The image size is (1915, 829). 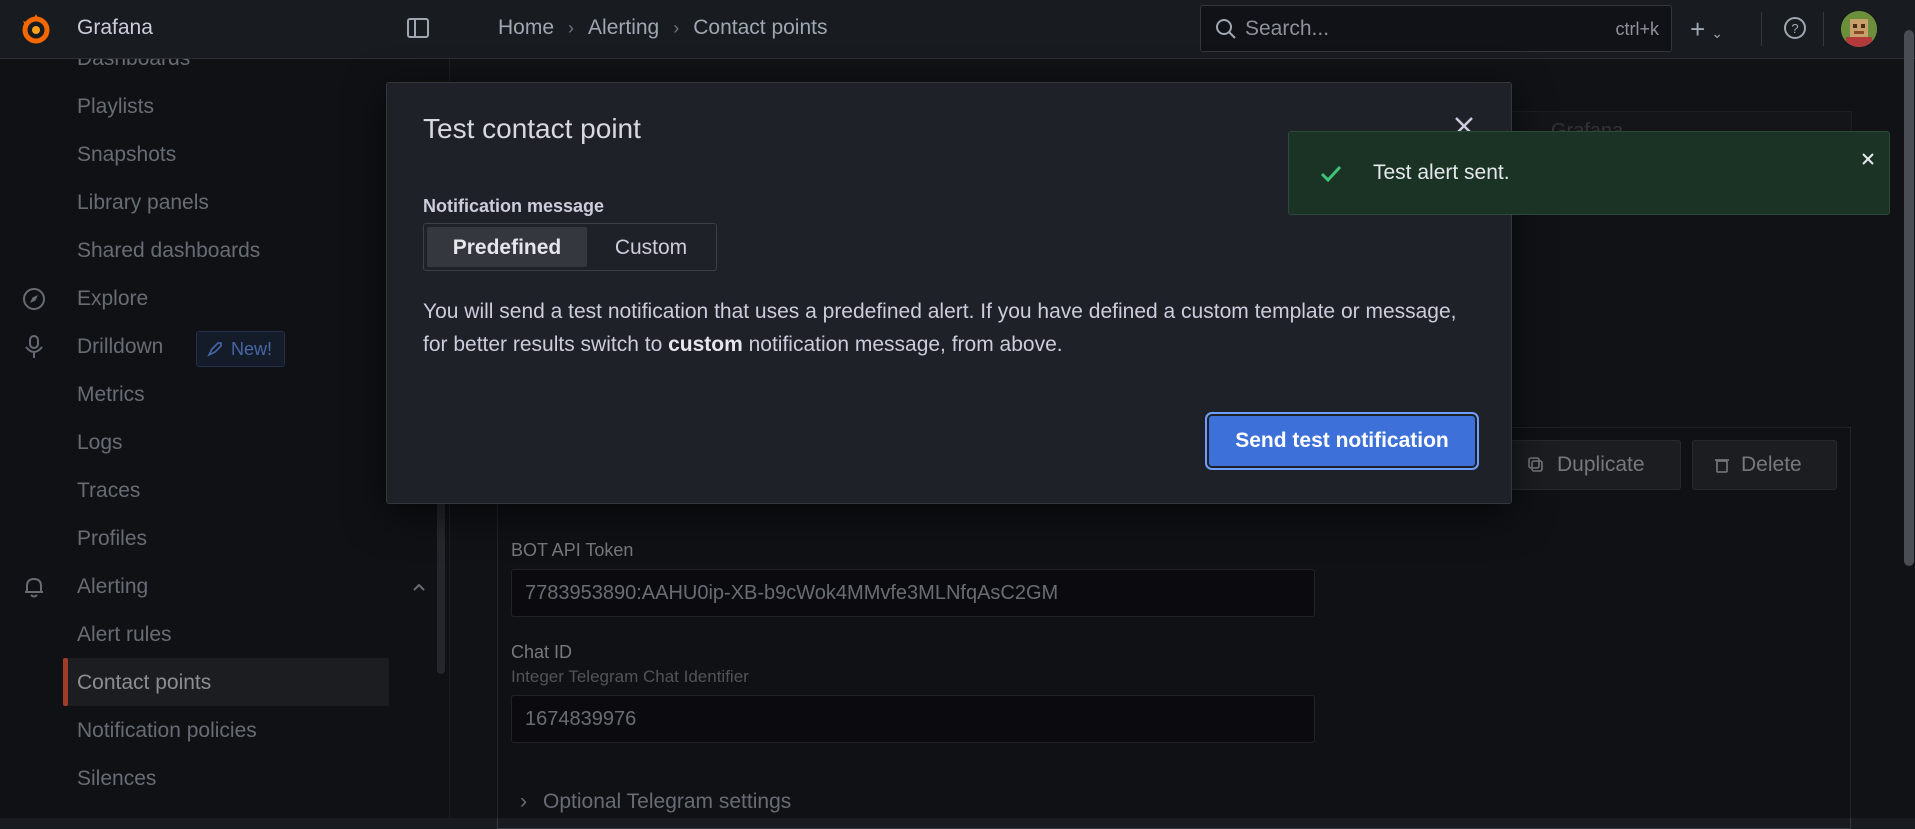 I want to click on dock-menu-icon, so click(x=418, y=28).